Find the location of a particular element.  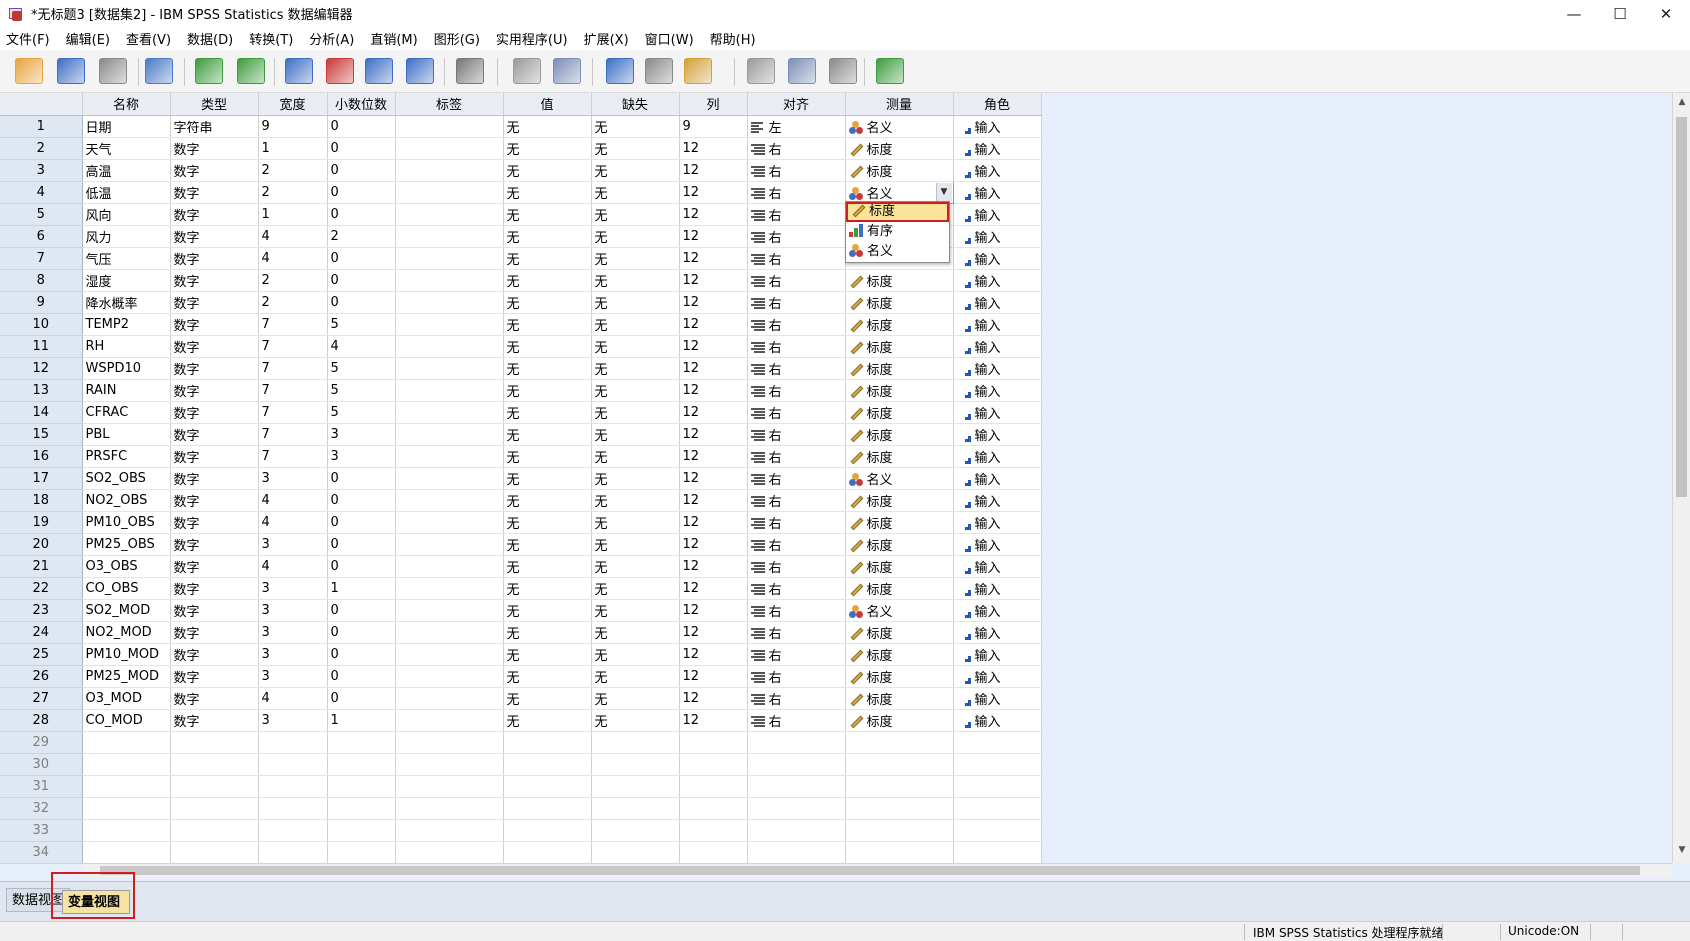

cell-width: 4 is located at coordinates (293, 258).